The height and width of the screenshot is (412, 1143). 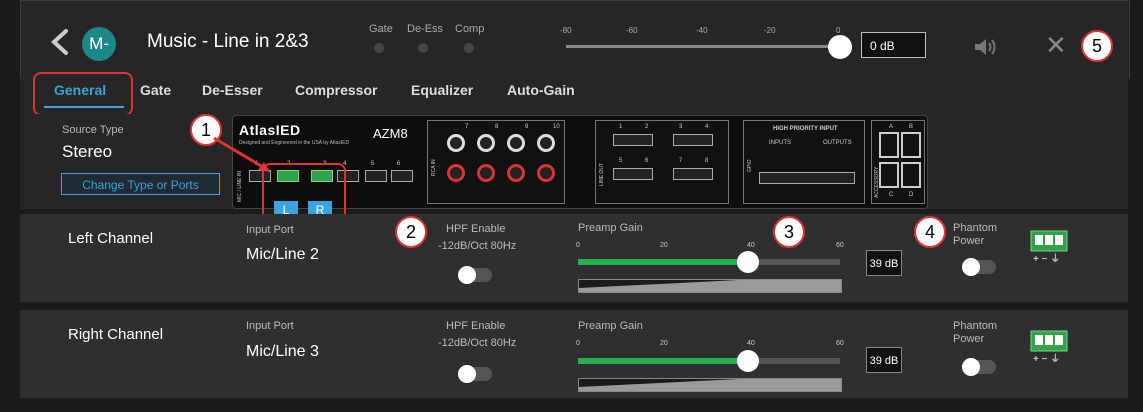 What do you see at coordinates (434, 167) in the screenshot?
I see `rca-in-label: RCA IN` at bounding box center [434, 167].